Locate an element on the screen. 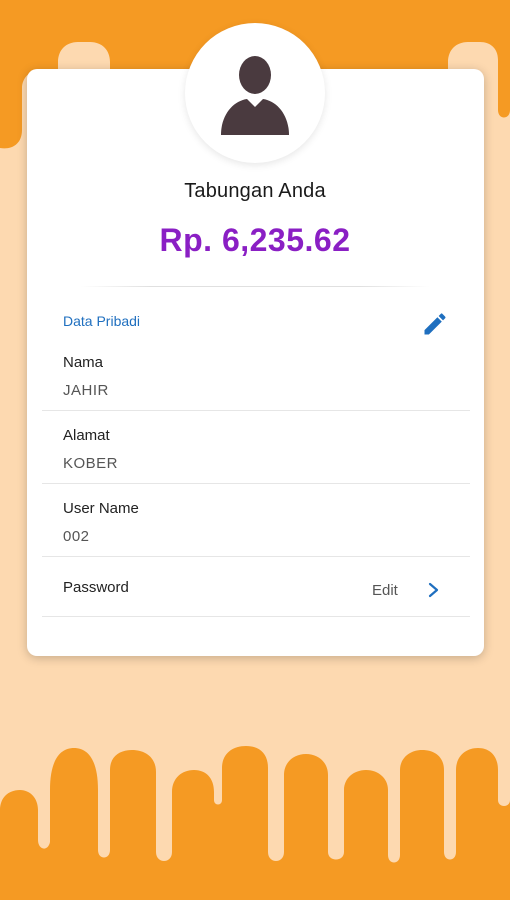 The width and height of the screenshot is (510, 900). field-value-address: KOBER is located at coordinates (91, 463).